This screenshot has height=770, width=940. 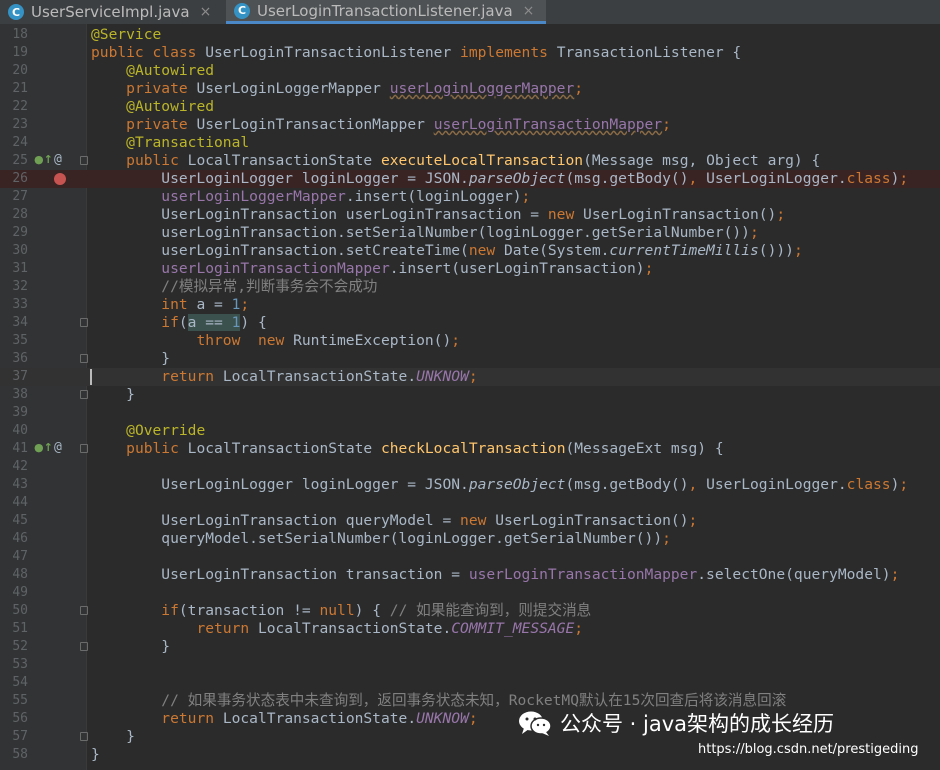 What do you see at coordinates (20, 70) in the screenshot?
I see `line-number: 20` at bounding box center [20, 70].